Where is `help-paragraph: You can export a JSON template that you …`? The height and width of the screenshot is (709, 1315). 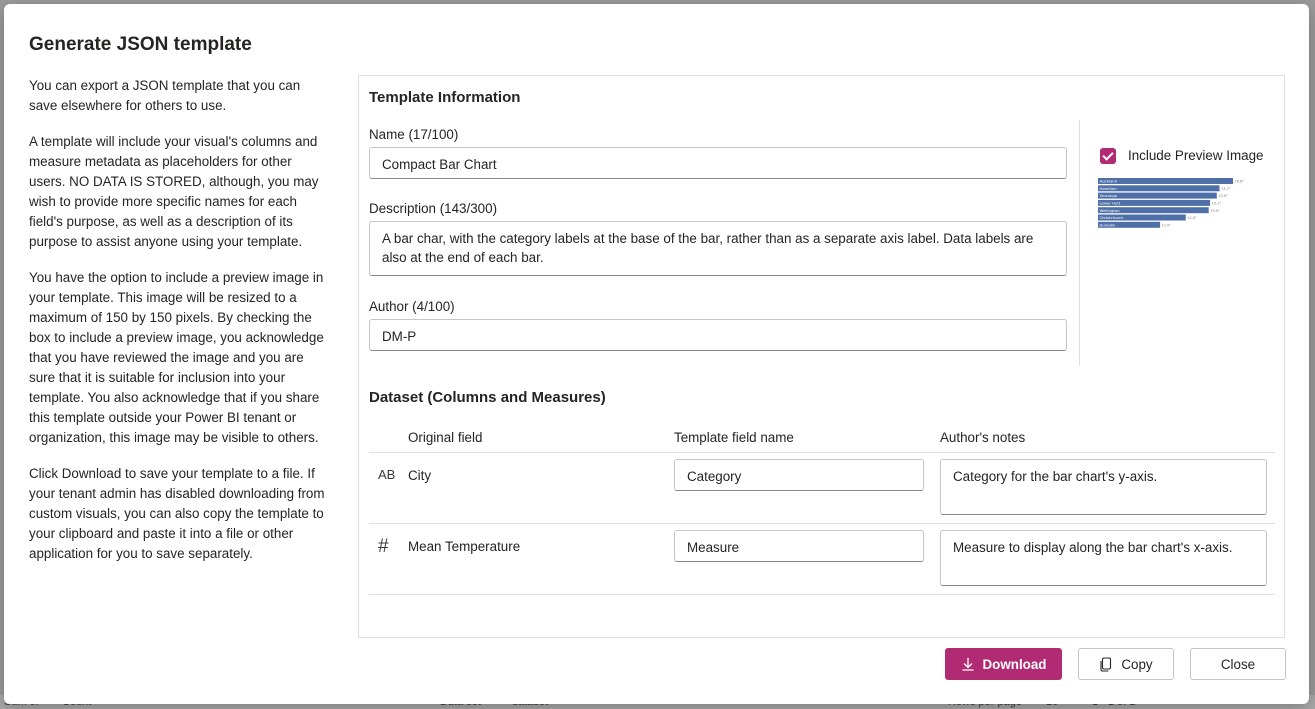
help-paragraph: You can export a JSON template that you … is located at coordinates (165, 95).